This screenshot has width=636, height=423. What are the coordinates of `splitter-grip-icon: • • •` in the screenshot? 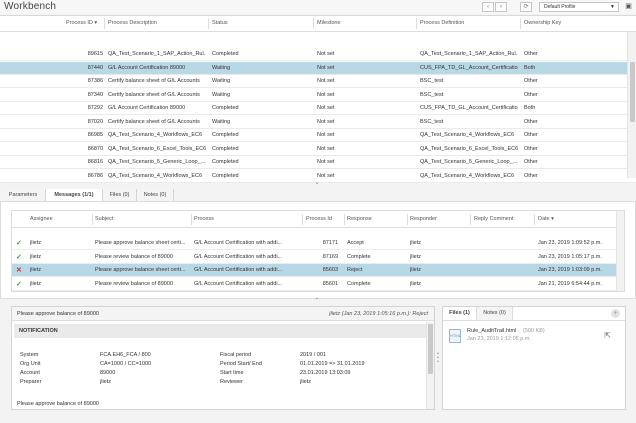 It's located at (438, 358).